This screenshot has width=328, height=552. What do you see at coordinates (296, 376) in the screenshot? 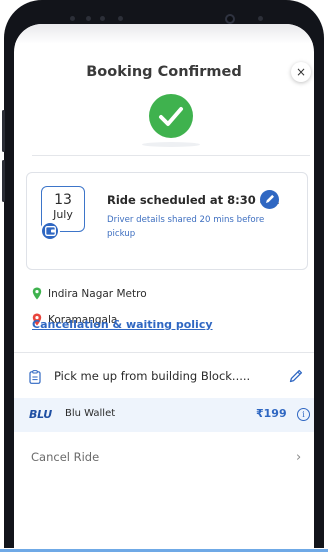
I see `pencil-icon` at bounding box center [296, 376].